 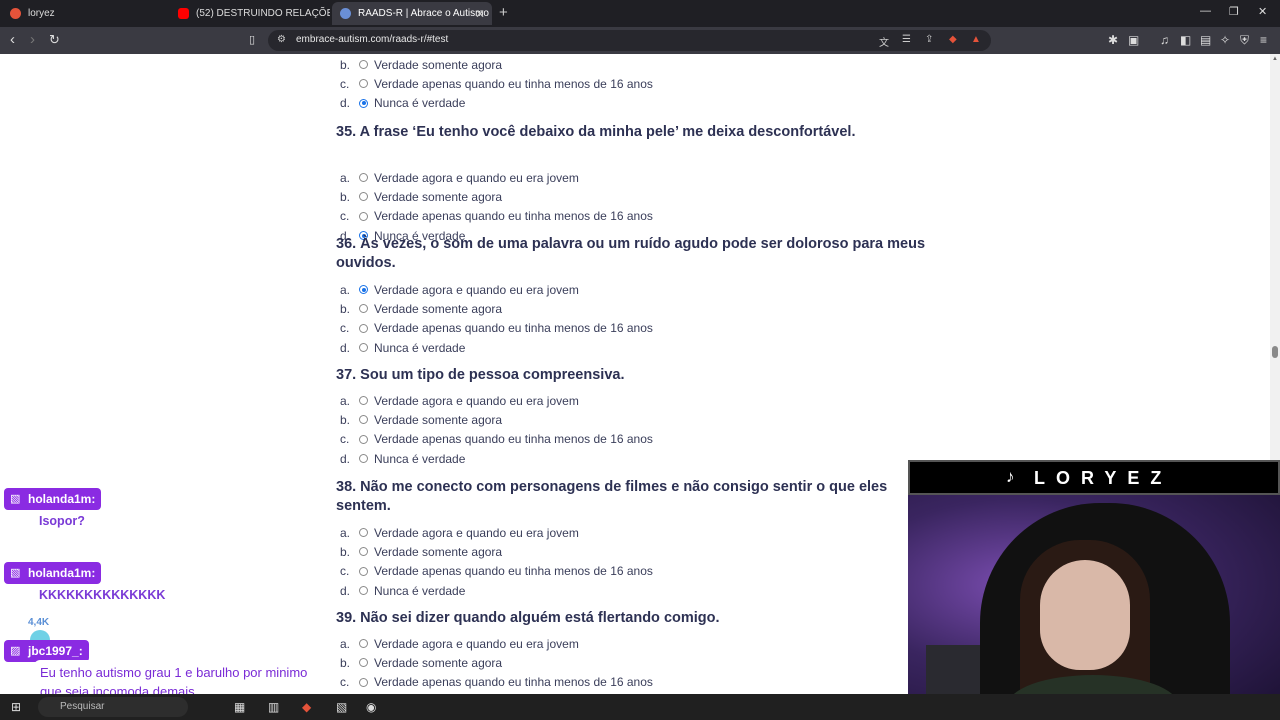 I want to click on option-label: Verdade agora e quando eu era jovem, so click(x=476, y=289).